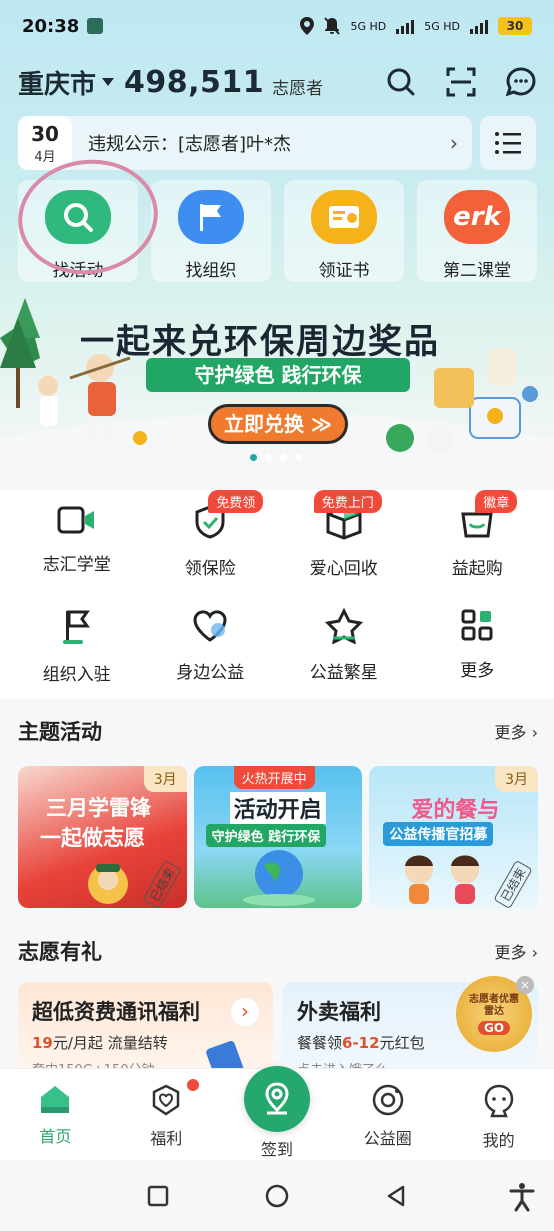 The height and width of the screenshot is (1231, 554). Describe the element at coordinates (211, 231) in the screenshot. I see `tile-find-organization: 找组织` at that location.